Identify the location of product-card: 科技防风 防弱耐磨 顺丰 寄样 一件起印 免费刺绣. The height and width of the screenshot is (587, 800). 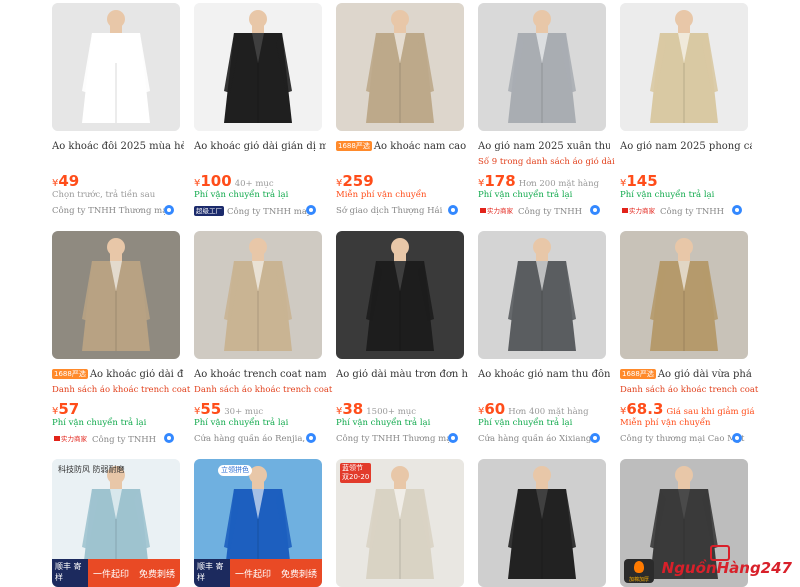
(118, 523).